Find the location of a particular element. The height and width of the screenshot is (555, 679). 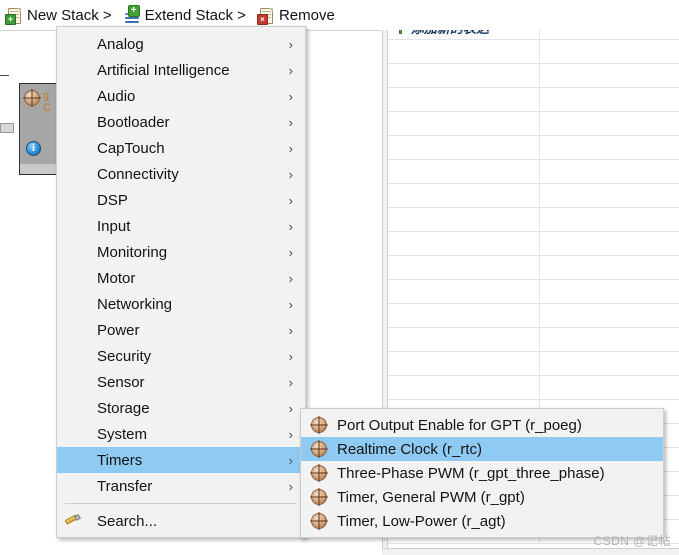

menu-item-captouch: CapTouch › is located at coordinates (181, 148).